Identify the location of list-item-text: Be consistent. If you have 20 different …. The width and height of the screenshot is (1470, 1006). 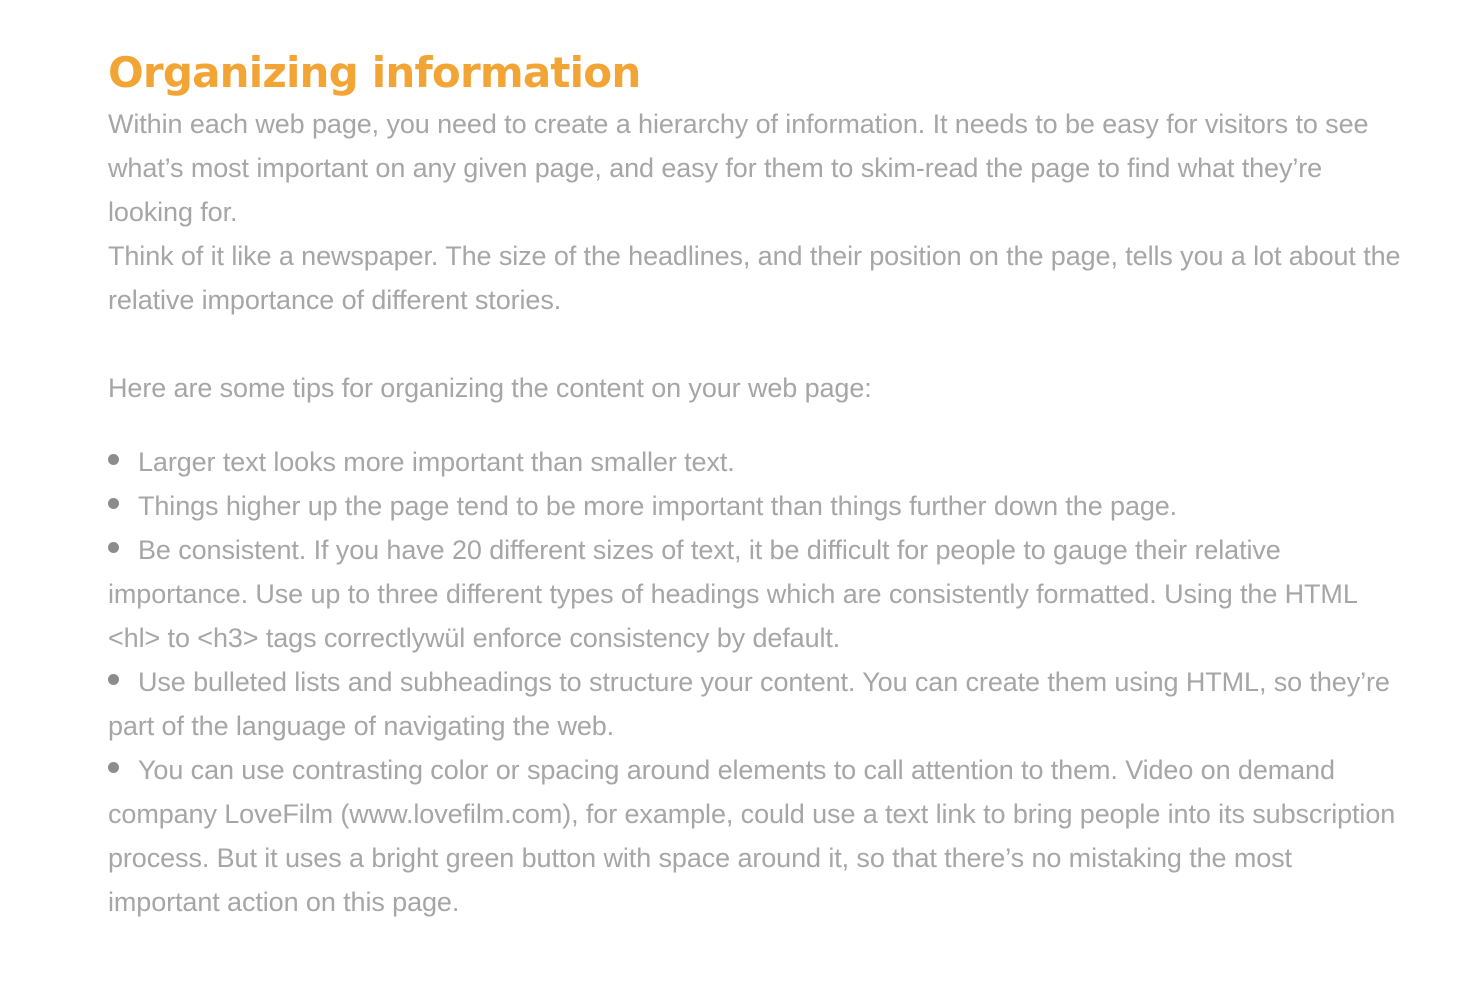
(732, 594).